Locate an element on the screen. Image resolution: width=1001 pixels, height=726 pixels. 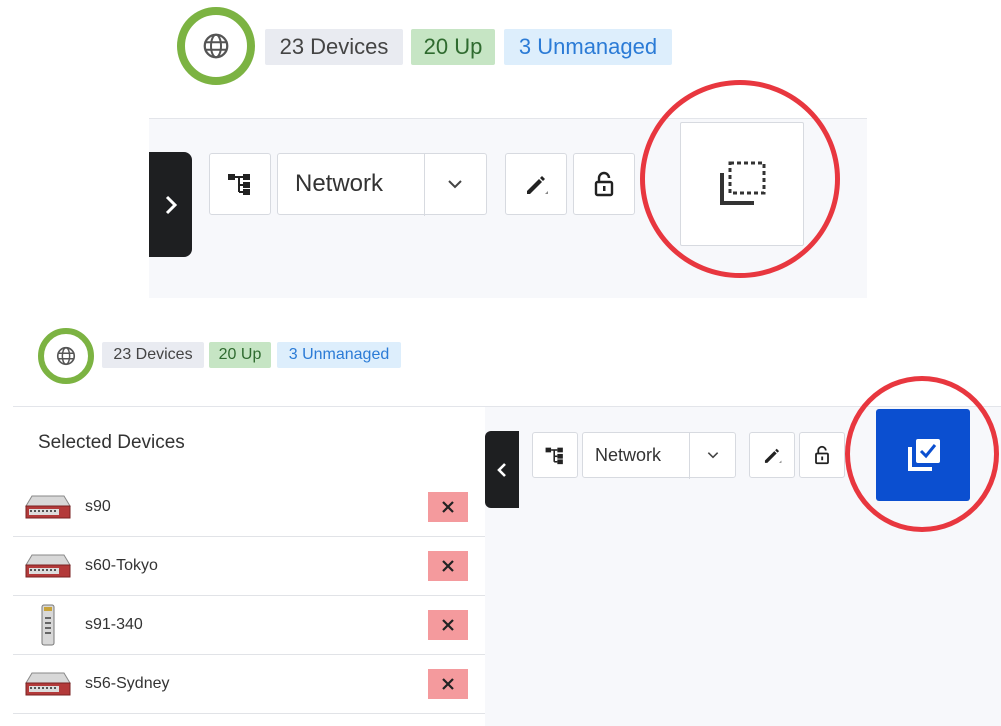
up-count-badge: 20 Up is located at coordinates (453, 47).